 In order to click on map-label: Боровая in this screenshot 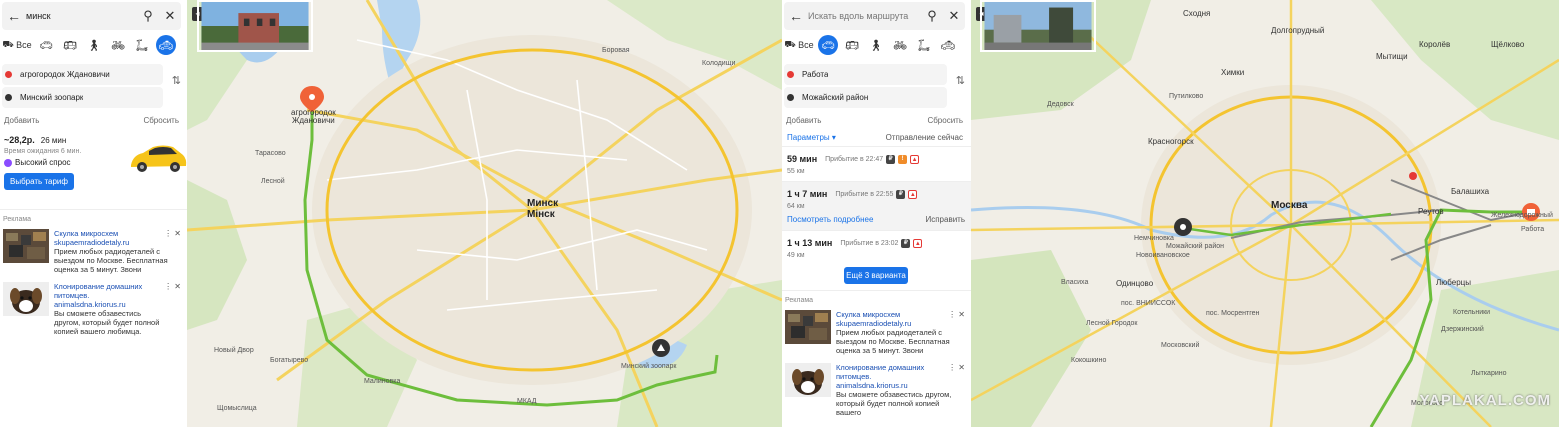, I will do `click(616, 50)`.